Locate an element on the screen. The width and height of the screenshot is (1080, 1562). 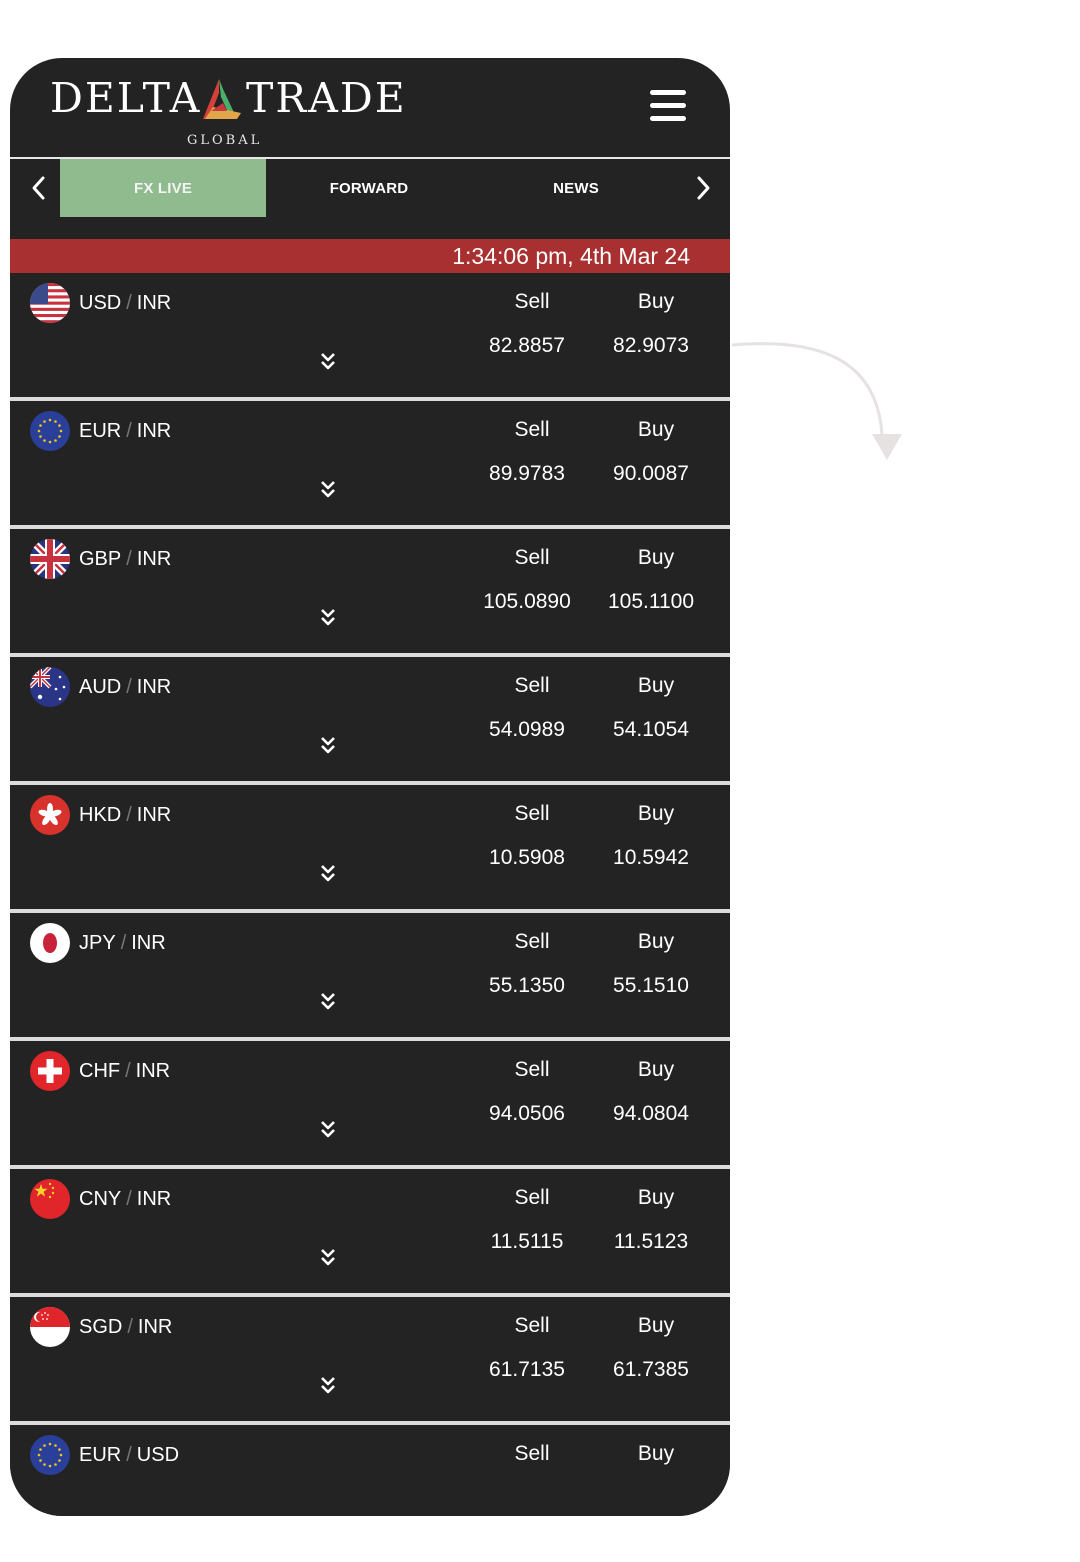
currency-pair: HKD / INR is located at coordinates (125, 815).